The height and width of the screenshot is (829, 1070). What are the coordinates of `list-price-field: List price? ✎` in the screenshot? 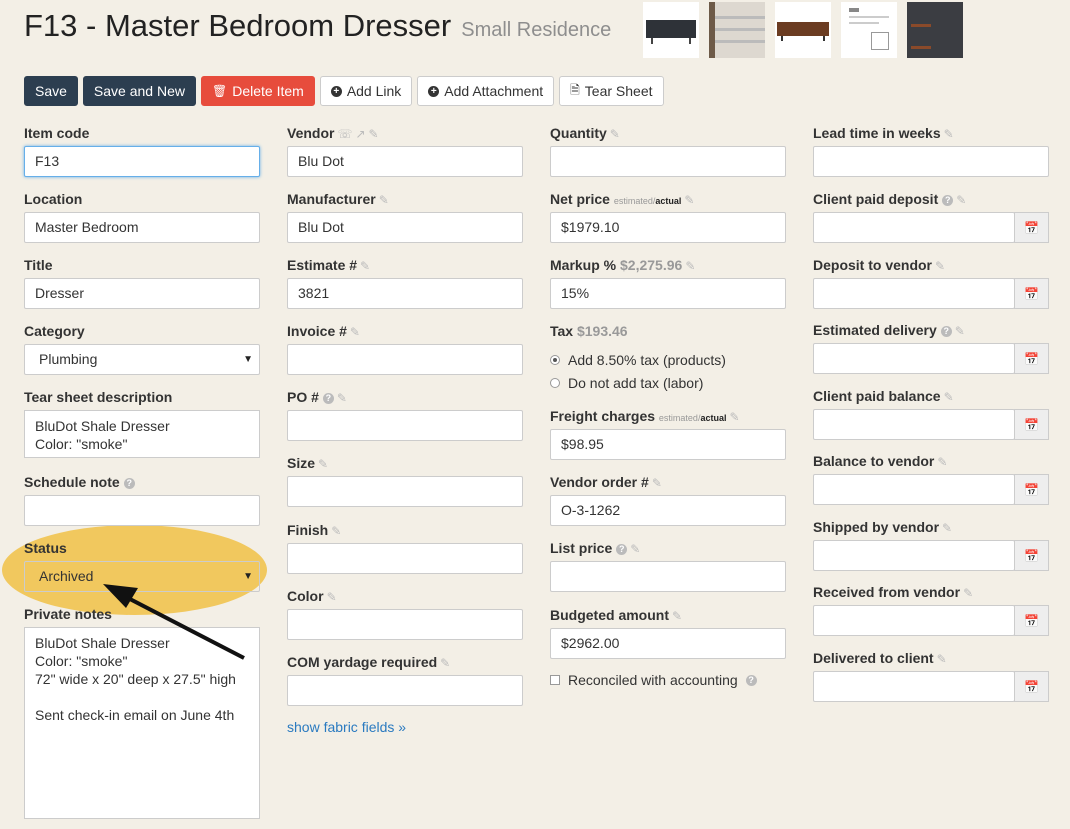 It's located at (668, 565).